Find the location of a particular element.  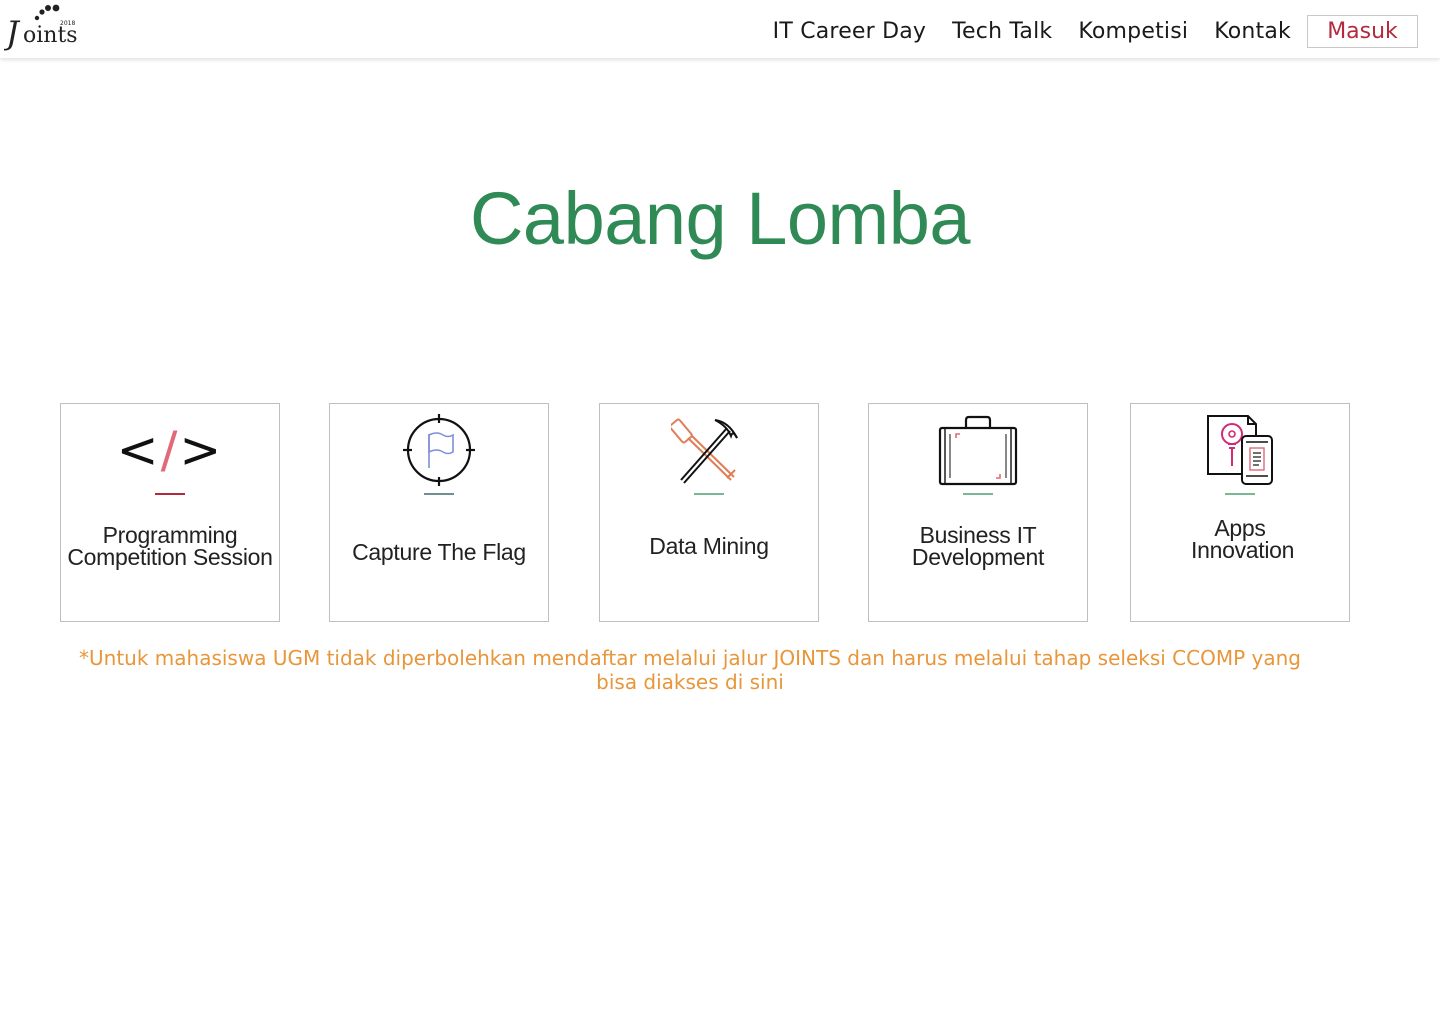

svg-text: oints is located at coordinates (50, 35).